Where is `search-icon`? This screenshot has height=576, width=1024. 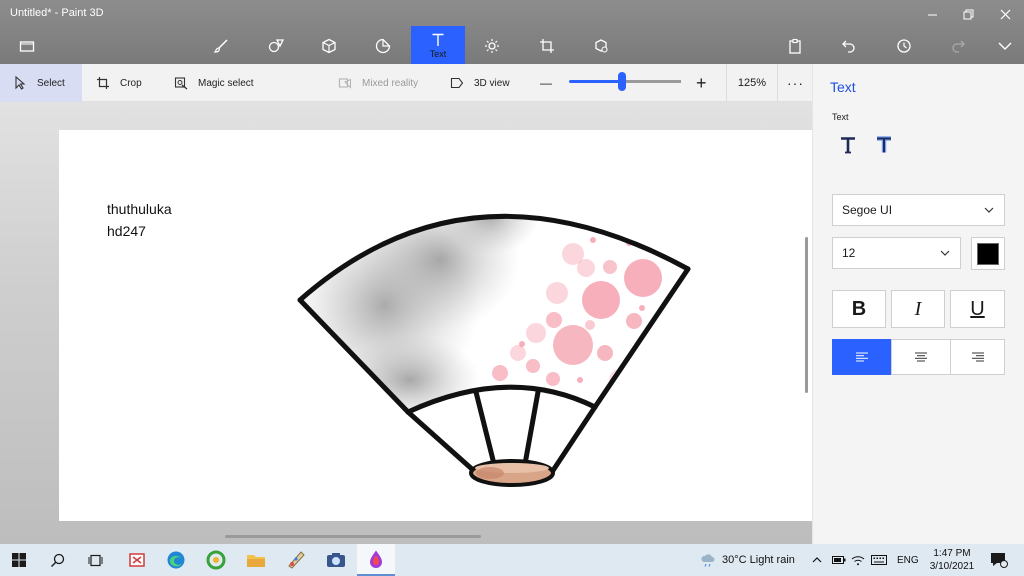 search-icon is located at coordinates (57, 560).